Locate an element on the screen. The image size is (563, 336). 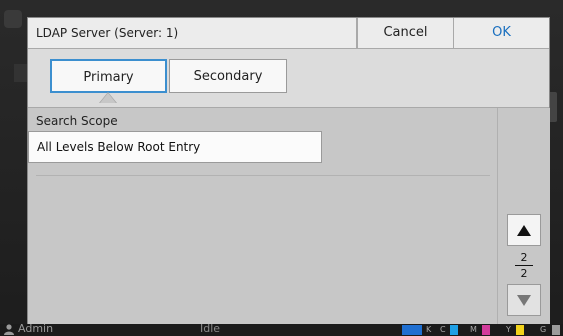
divider is located at coordinates (263, 175).